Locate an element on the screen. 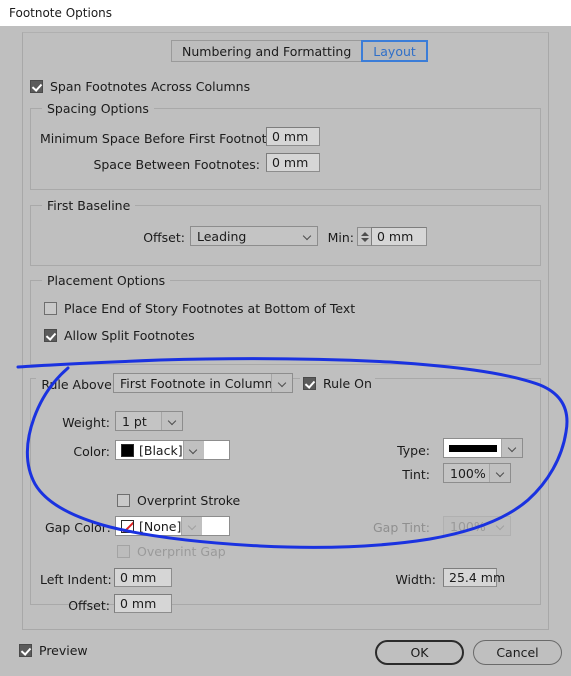 The image size is (571, 676). rule-on-checkbox is located at coordinates (309, 383).